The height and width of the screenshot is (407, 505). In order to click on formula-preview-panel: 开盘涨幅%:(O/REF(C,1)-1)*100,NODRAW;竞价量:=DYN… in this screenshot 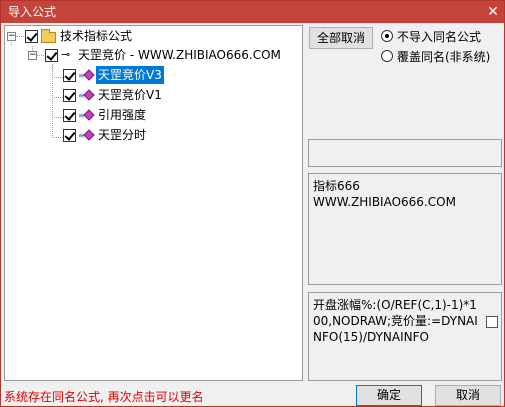, I will do `click(405, 336)`.